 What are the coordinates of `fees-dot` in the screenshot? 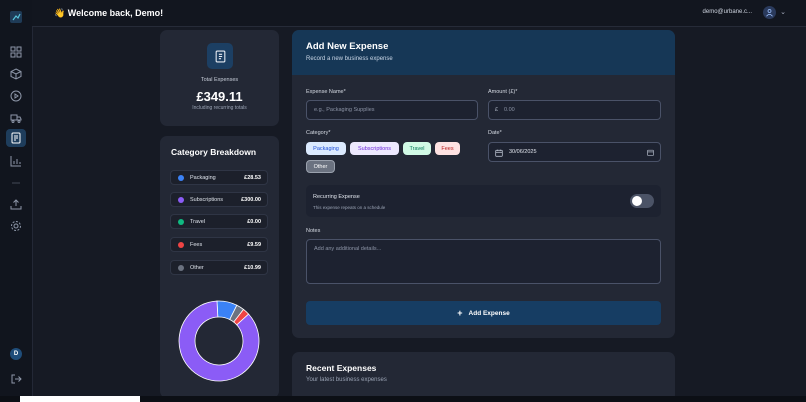 It's located at (181, 245).